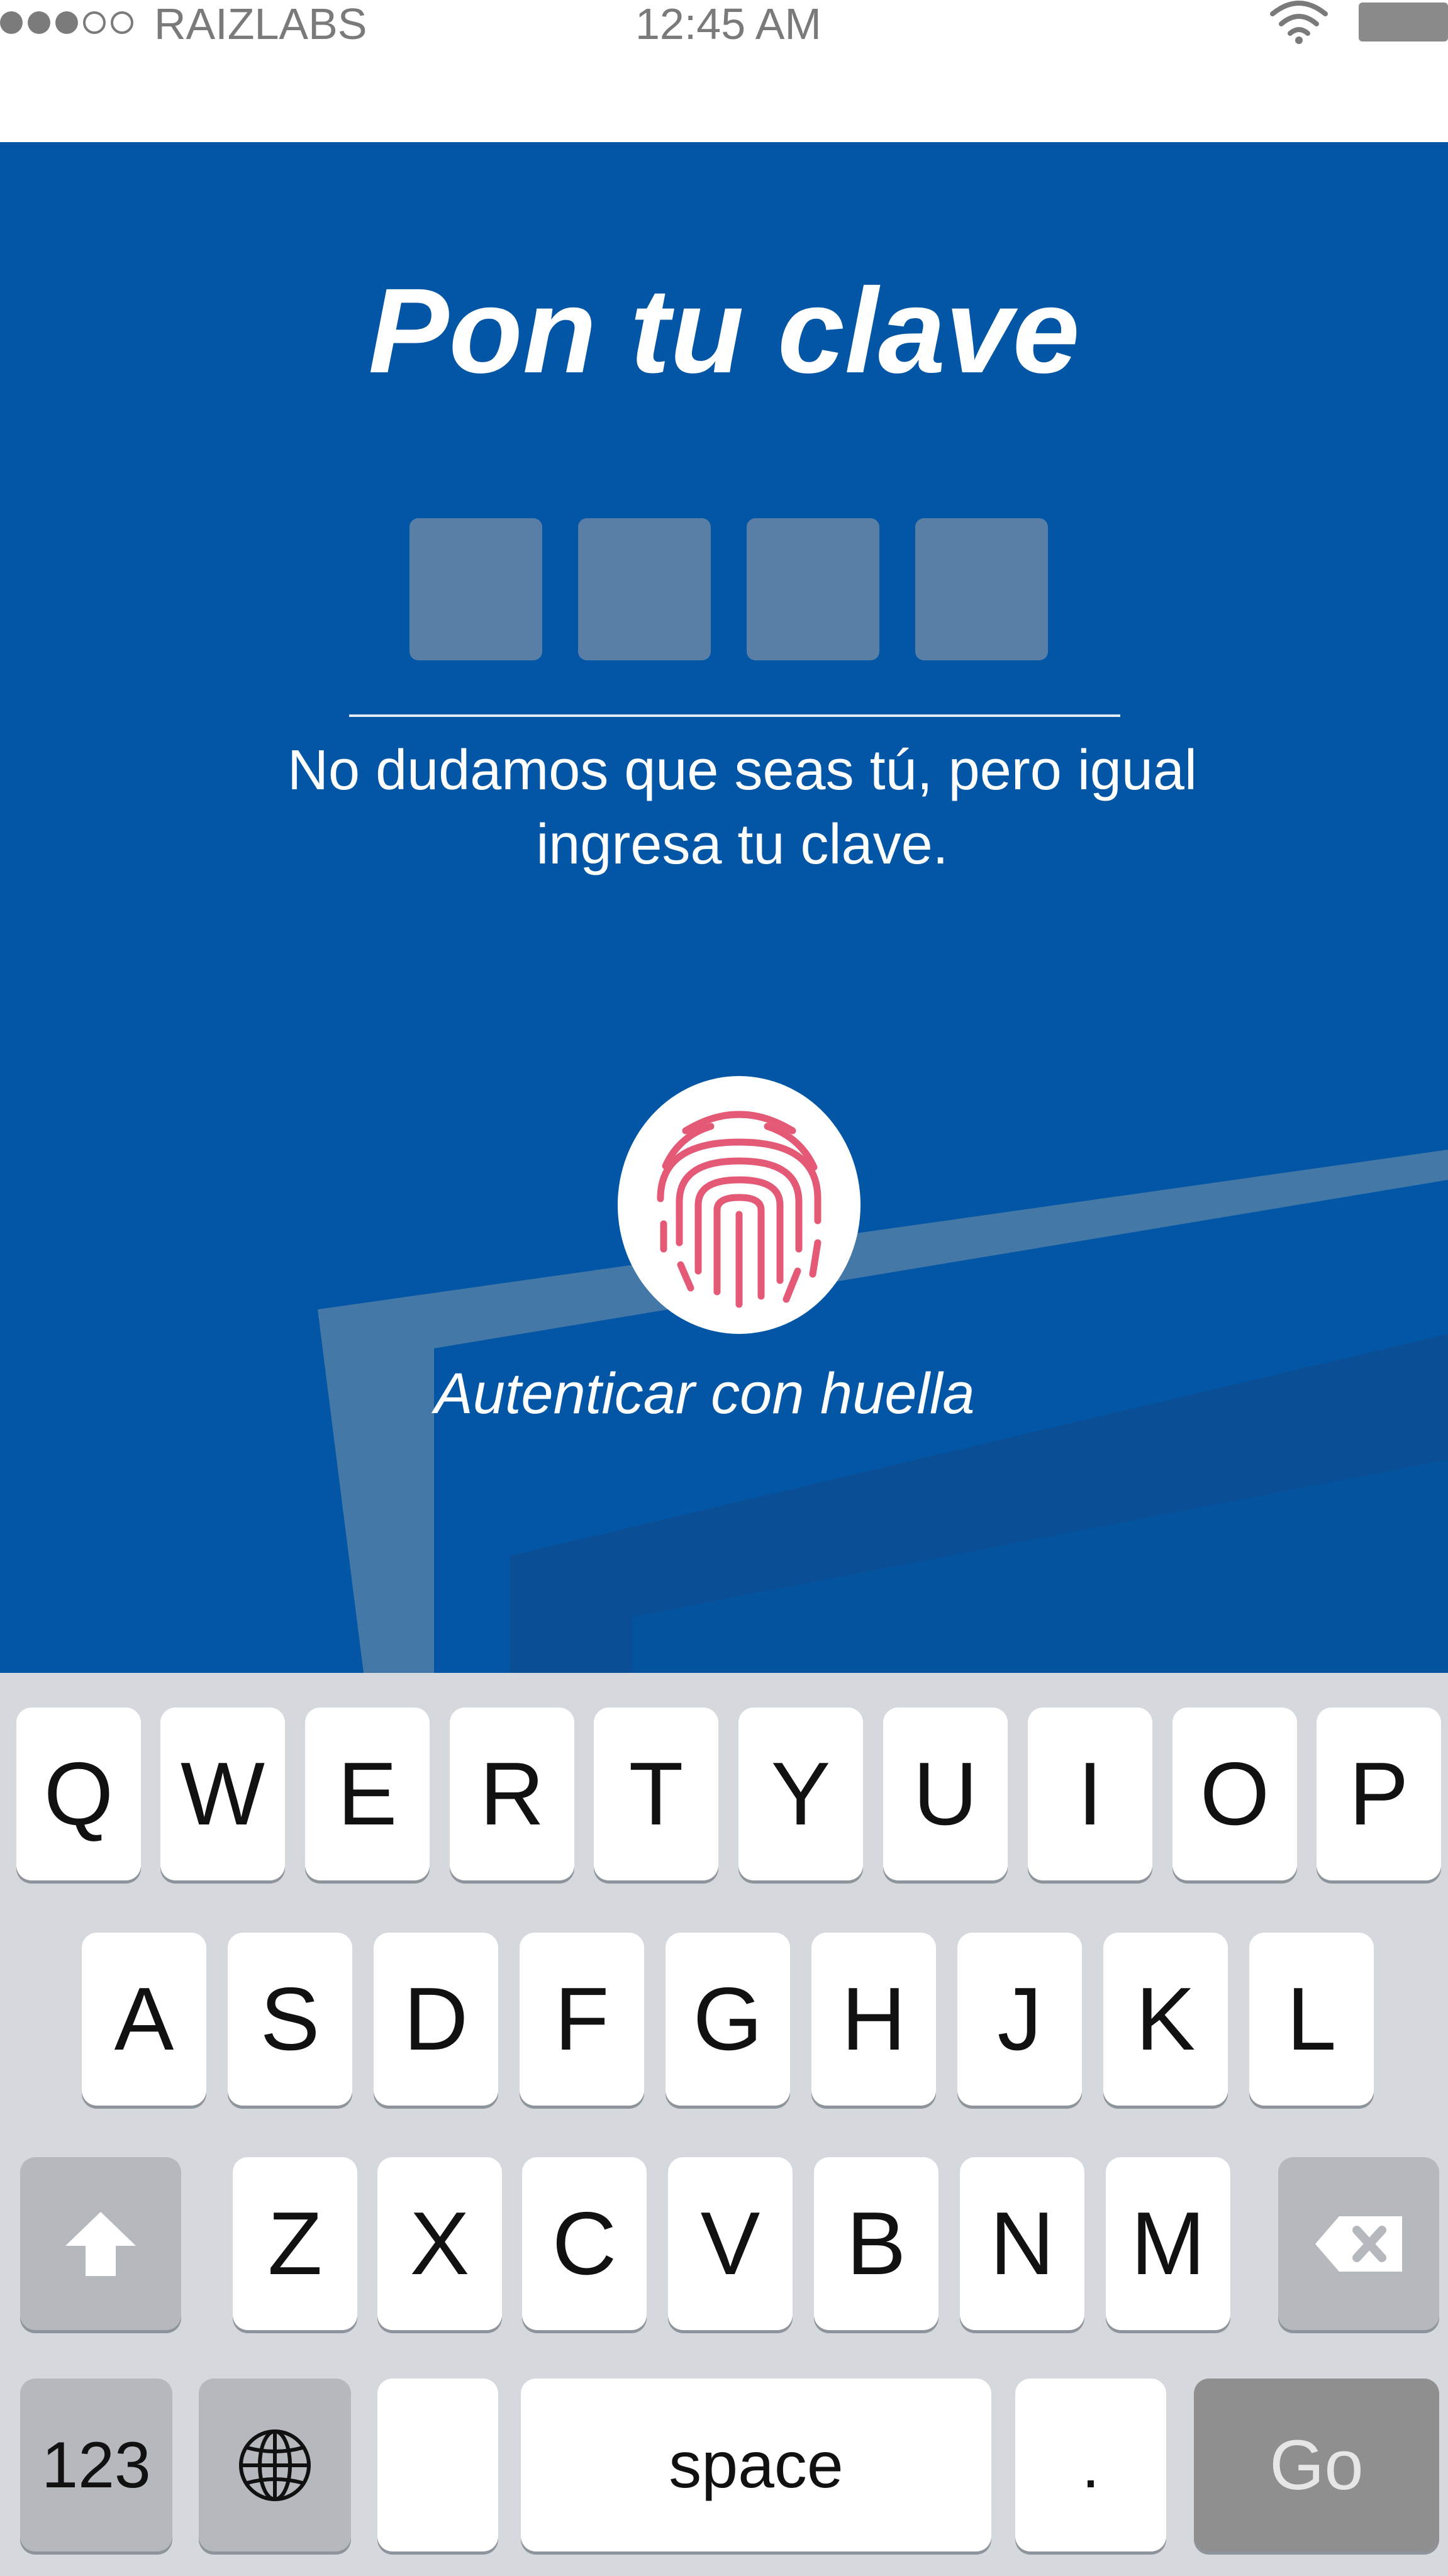  Describe the element at coordinates (728, 2019) in the screenshot. I see `key-g: G` at that location.